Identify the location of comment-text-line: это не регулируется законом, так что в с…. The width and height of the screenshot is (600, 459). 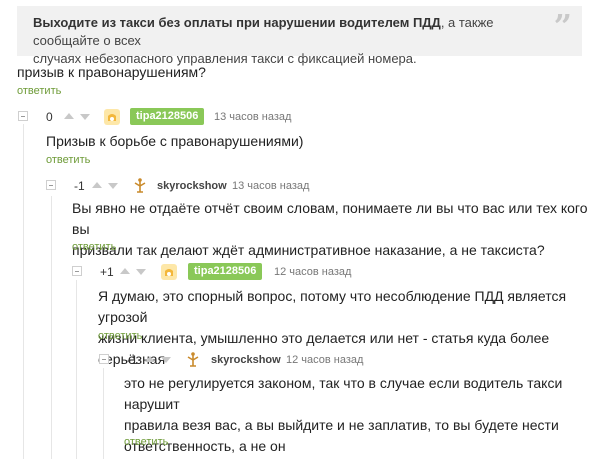
(343, 393).